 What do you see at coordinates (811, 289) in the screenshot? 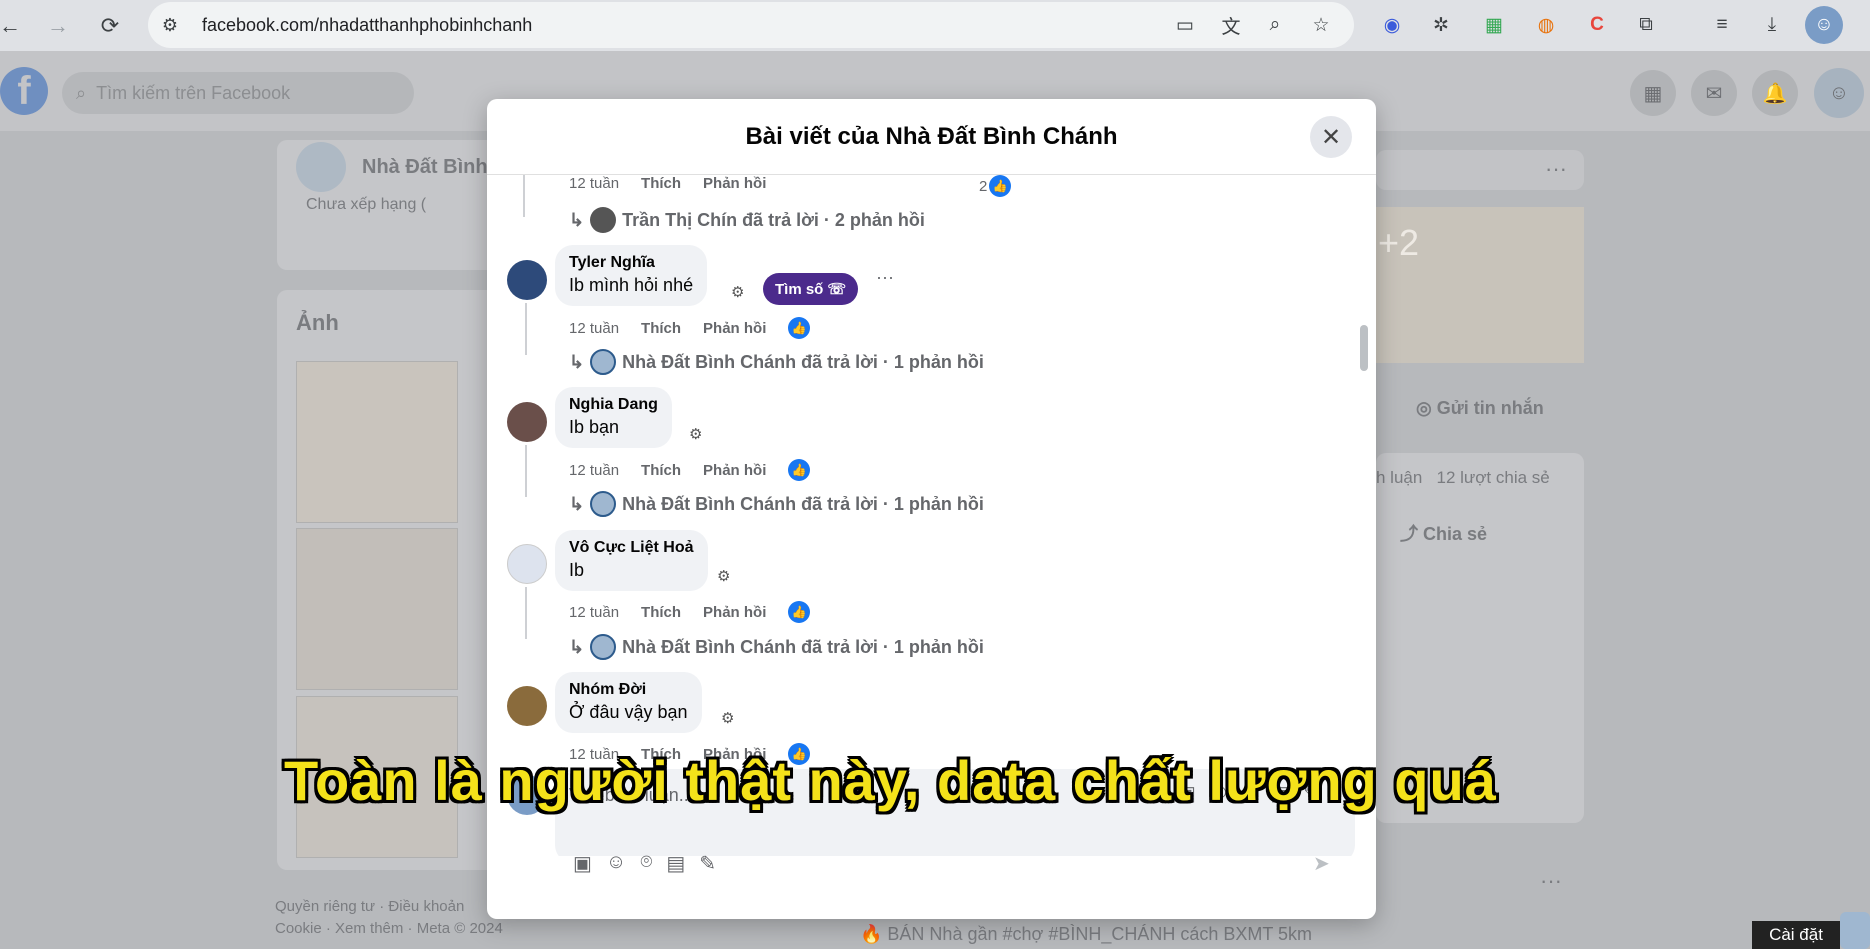
I see `find-number-button: Tìm số ☏` at bounding box center [811, 289].